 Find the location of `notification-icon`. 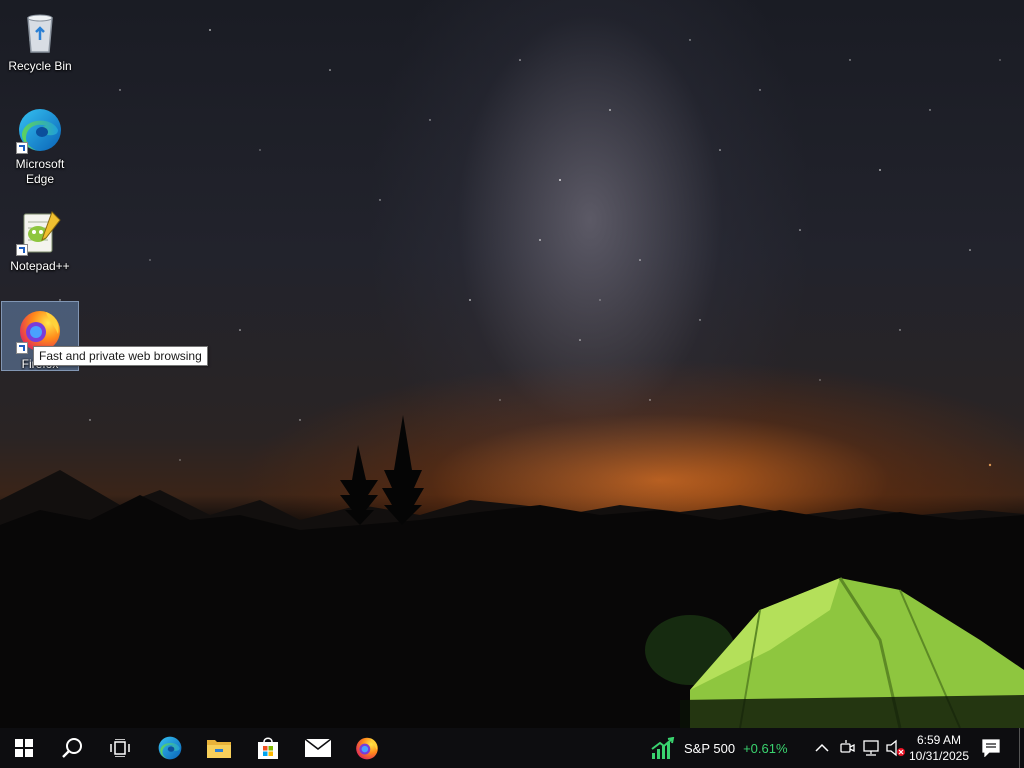

notification-icon is located at coordinates (991, 748).